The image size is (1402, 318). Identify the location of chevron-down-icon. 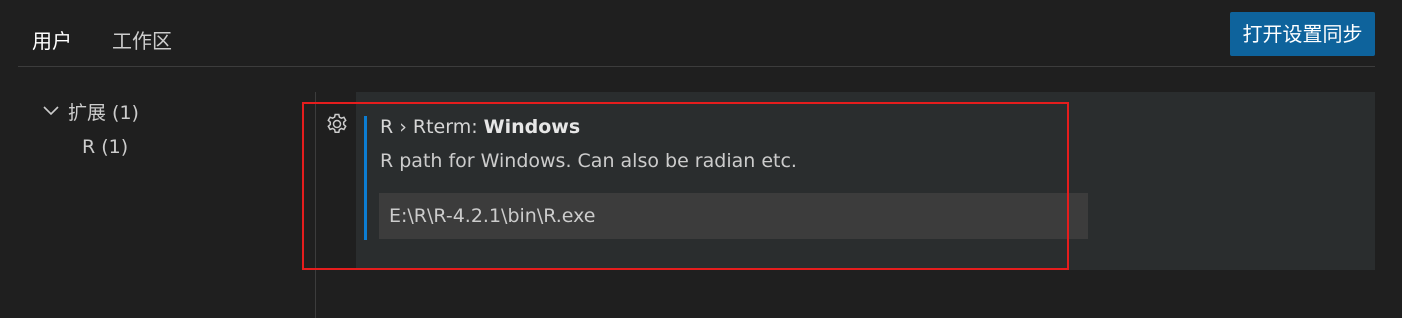
(51, 111).